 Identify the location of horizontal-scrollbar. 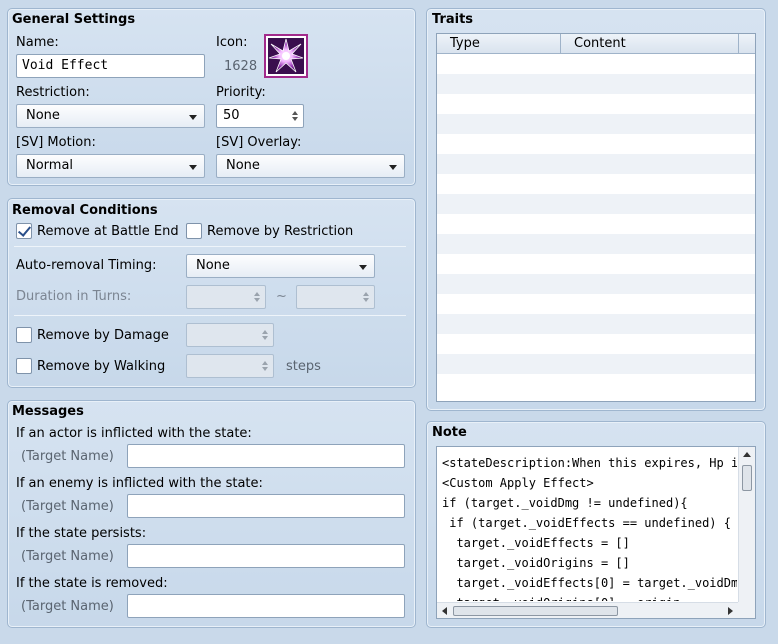
(588, 610).